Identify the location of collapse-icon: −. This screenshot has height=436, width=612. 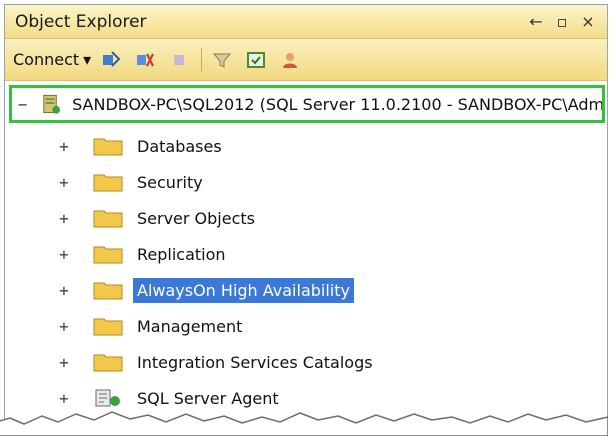
(22, 104).